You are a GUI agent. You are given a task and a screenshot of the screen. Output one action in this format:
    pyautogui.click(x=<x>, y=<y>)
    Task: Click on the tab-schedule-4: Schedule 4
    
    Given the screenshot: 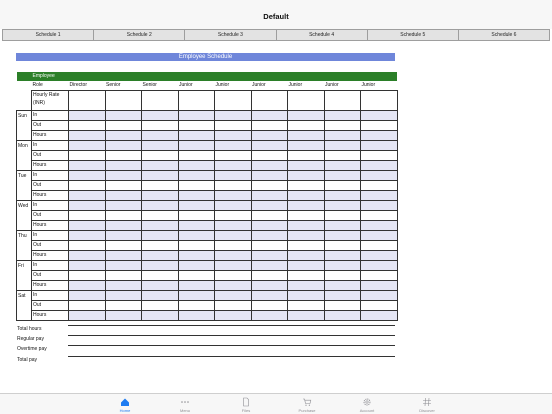 What is the action you would take?
    pyautogui.click(x=322, y=35)
    